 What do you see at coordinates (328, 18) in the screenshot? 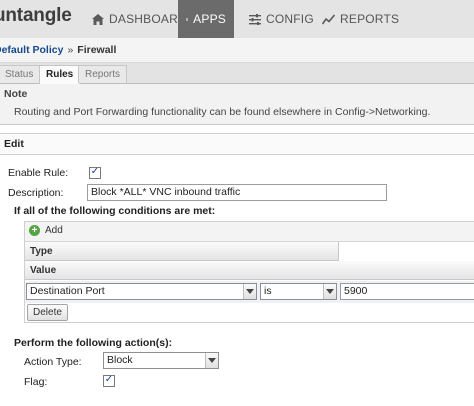
I see `chart-line-icon` at bounding box center [328, 18].